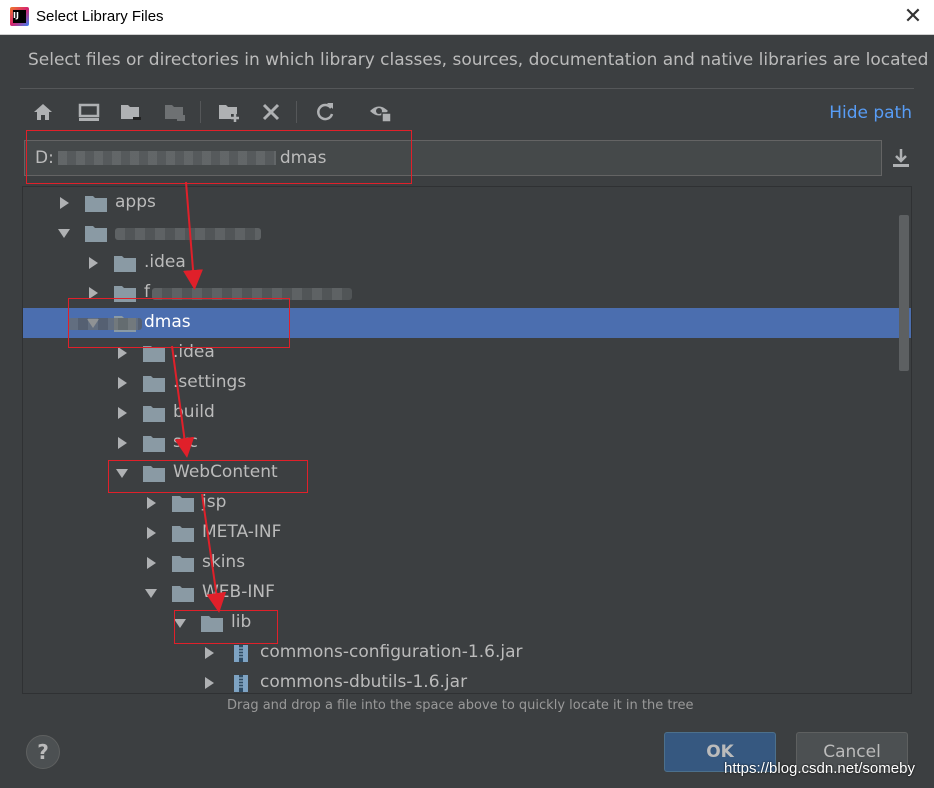 Image resolution: width=934 pixels, height=788 pixels. What do you see at coordinates (467, 533) in the screenshot?
I see `tree-row-folder: META-INF` at bounding box center [467, 533].